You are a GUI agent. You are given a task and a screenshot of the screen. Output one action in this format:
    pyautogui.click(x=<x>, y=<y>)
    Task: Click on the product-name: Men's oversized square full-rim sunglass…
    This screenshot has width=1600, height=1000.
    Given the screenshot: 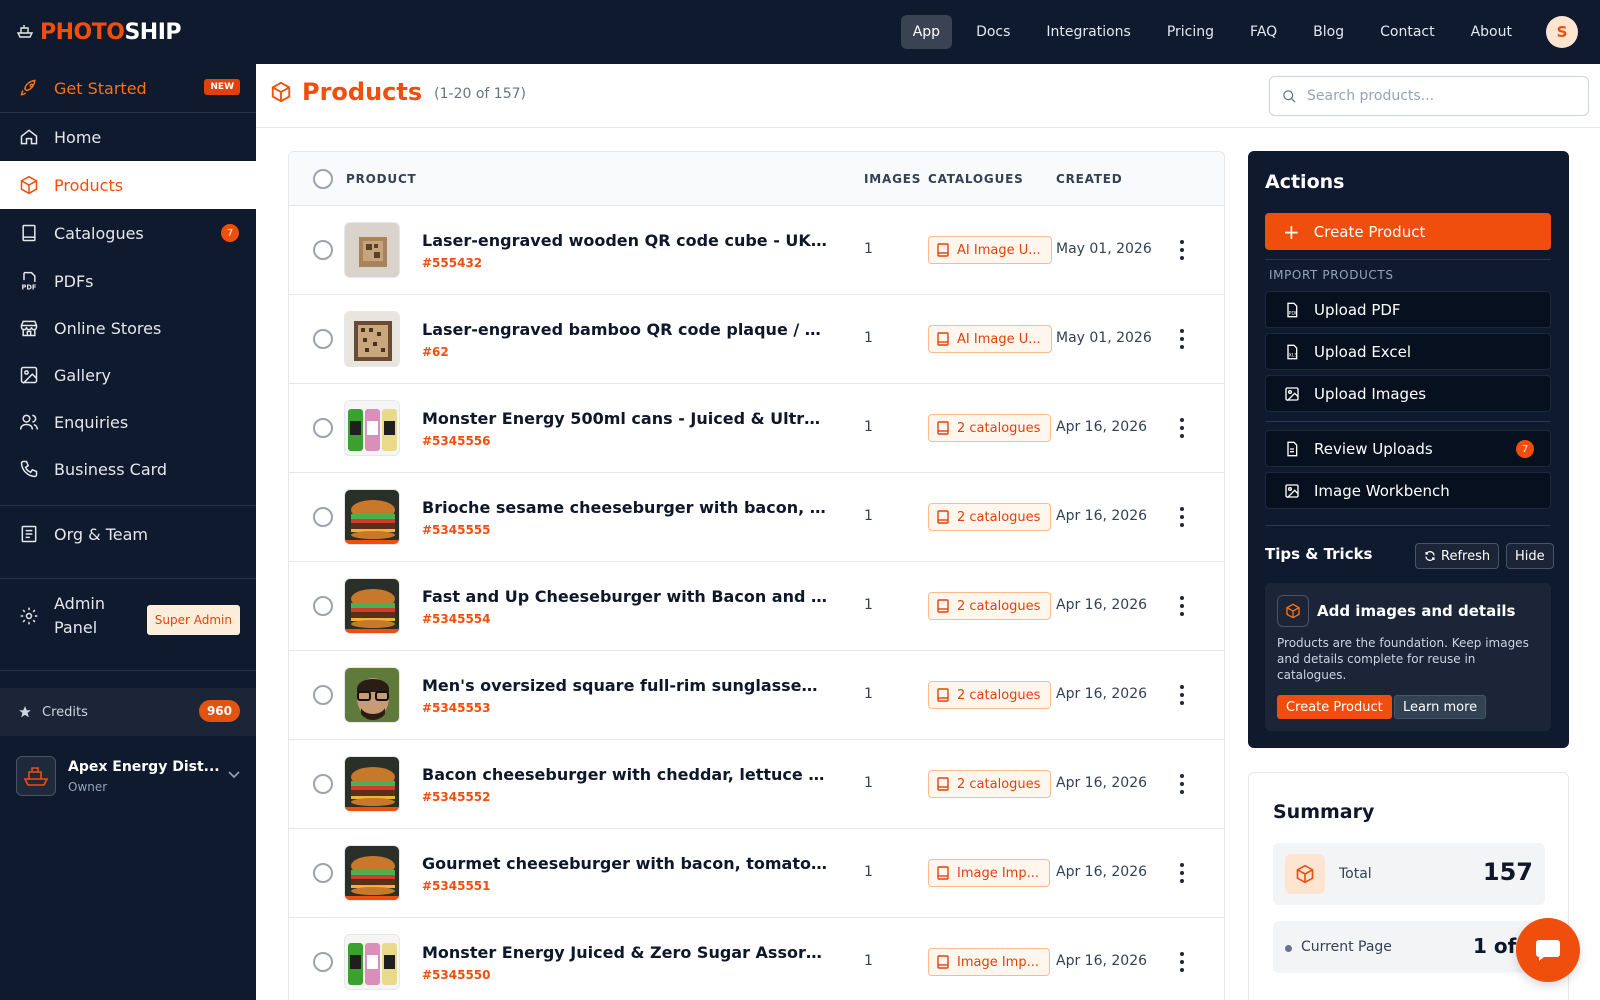 What is the action you would take?
    pyautogui.click(x=624, y=685)
    